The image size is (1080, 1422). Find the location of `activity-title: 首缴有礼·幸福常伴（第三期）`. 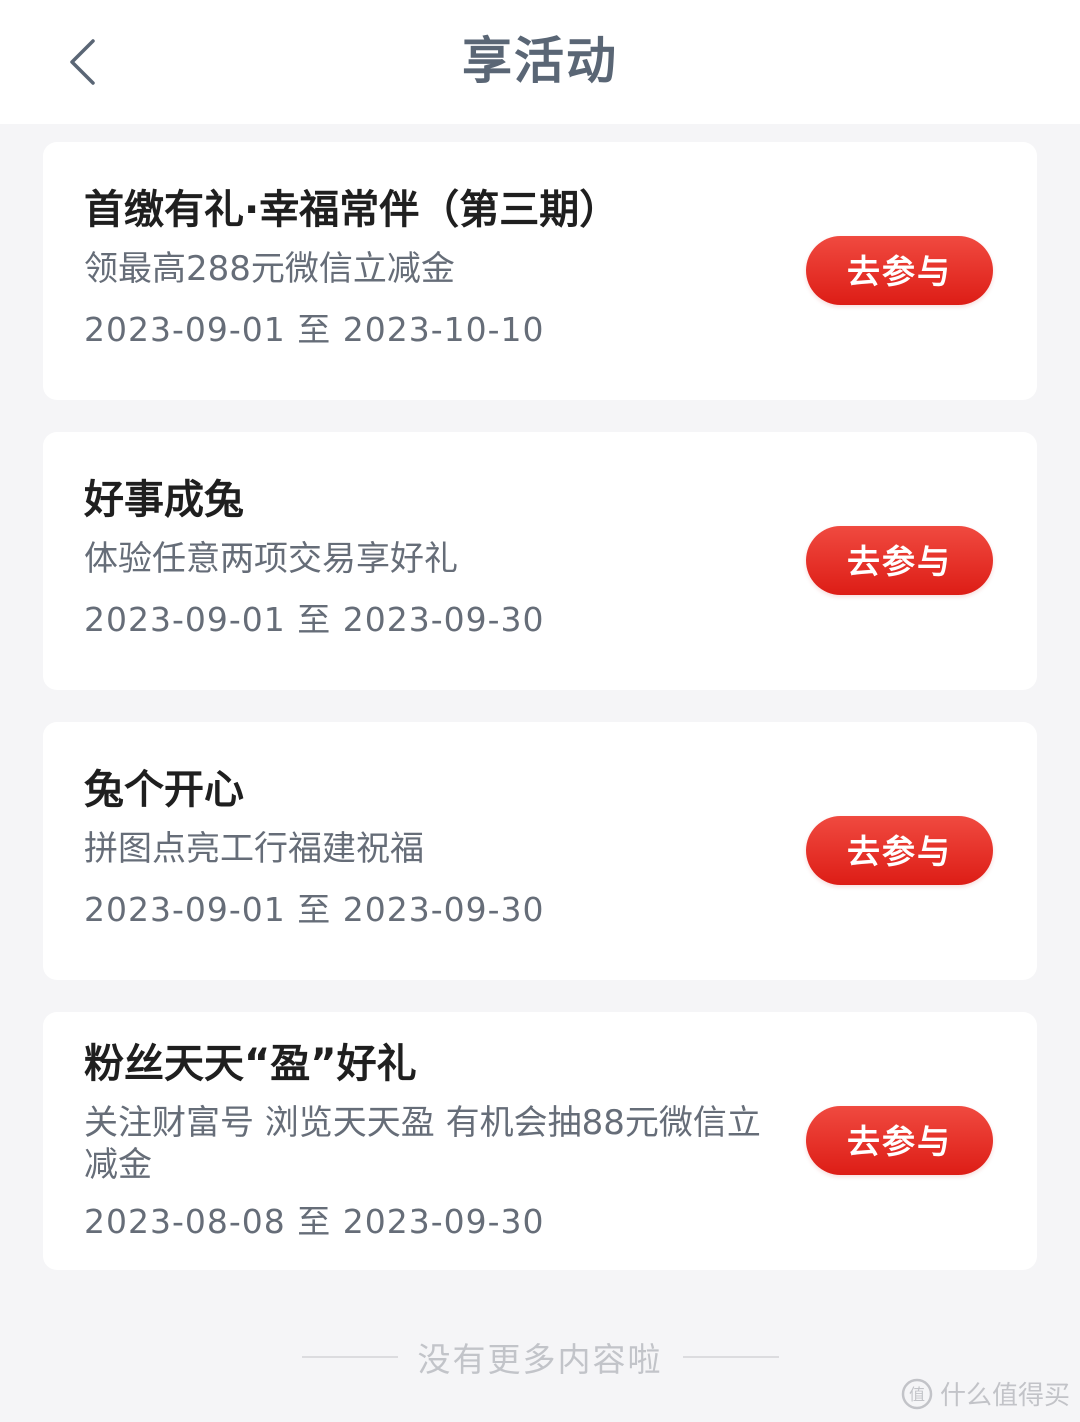

activity-title: 首缴有礼·幸福常伴（第三期） is located at coordinates (352, 210).